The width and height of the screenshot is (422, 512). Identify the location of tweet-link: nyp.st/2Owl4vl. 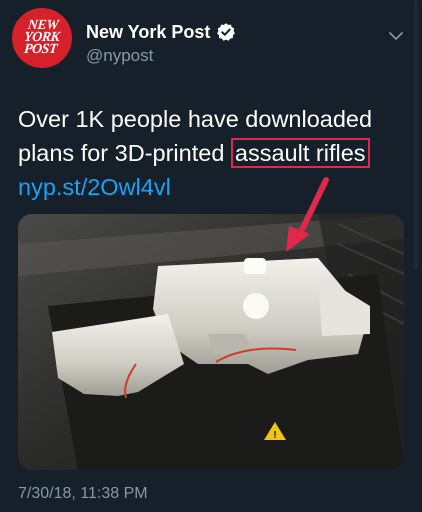
(94, 187).